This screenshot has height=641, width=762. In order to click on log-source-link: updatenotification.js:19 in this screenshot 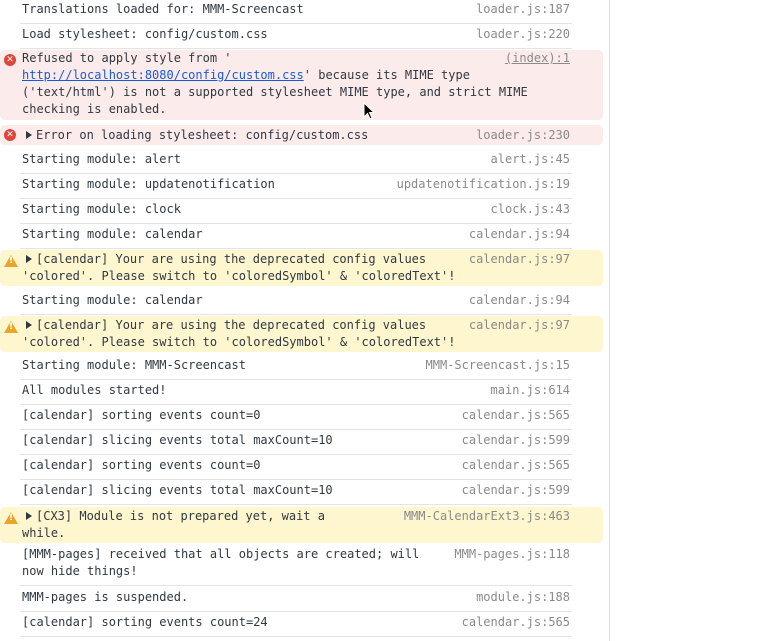, I will do `click(483, 184)`.